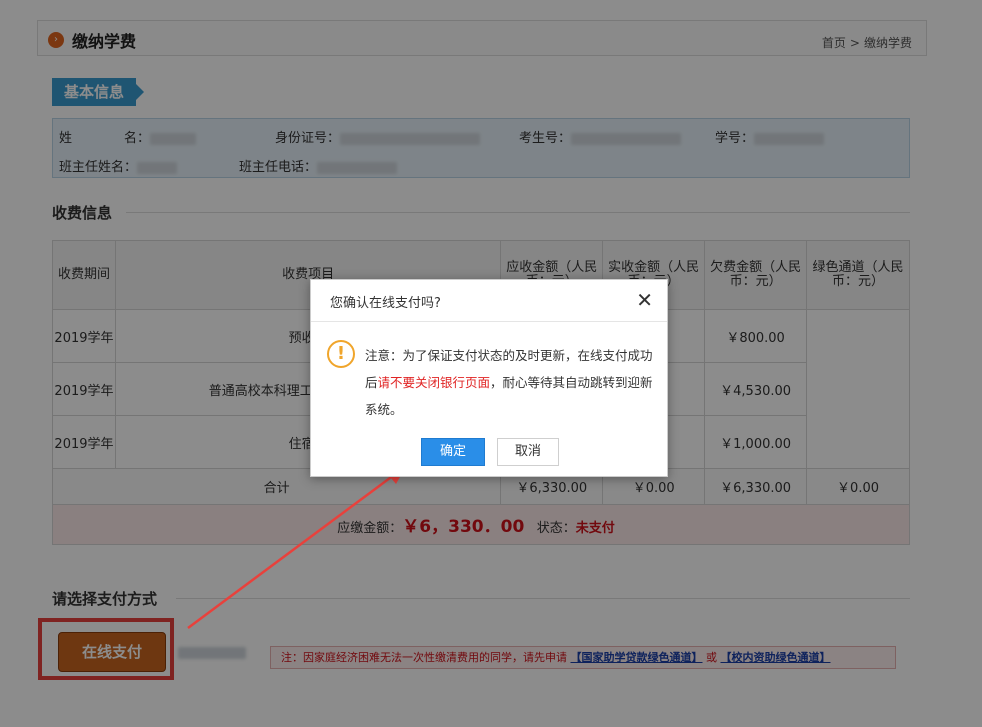 The image size is (982, 727). What do you see at coordinates (385, 303) in the screenshot?
I see `dialog-title: 您确认在线支付吗?` at bounding box center [385, 303].